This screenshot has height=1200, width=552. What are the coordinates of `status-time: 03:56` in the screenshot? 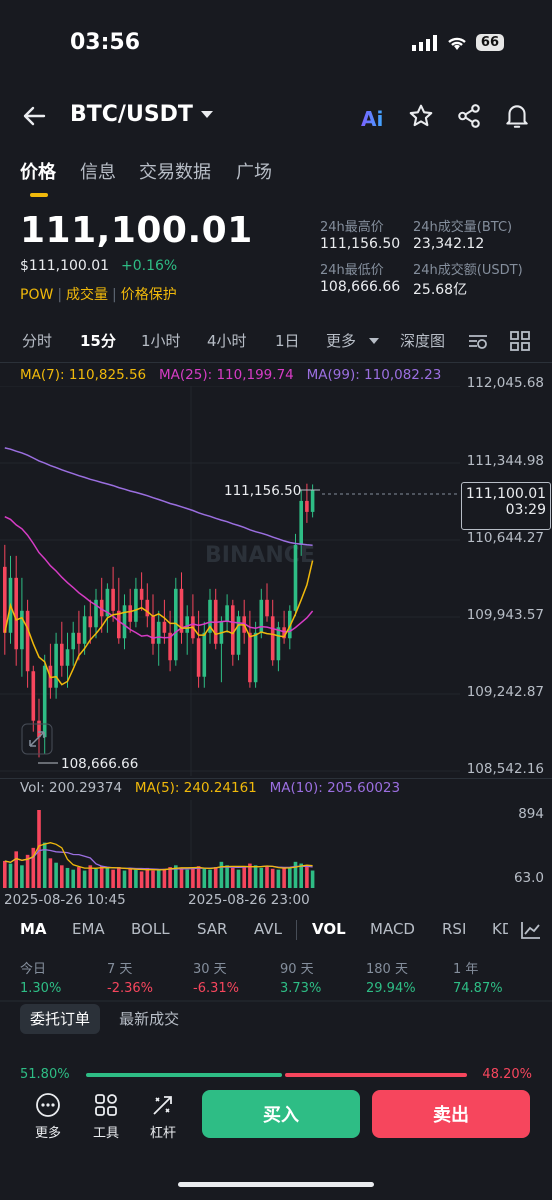 It's located at (105, 42).